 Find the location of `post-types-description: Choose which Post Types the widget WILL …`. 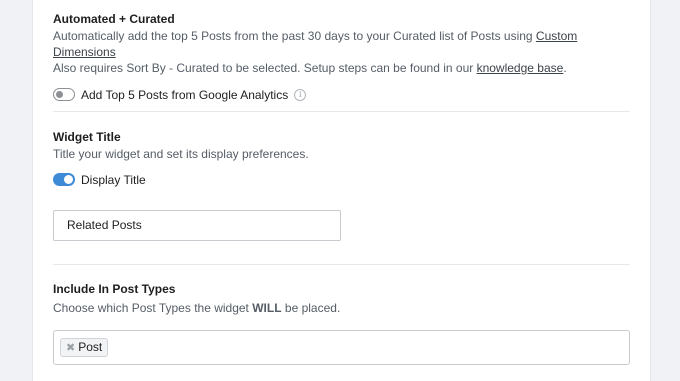

post-types-description: Choose which Post Types the widget WILL … is located at coordinates (341, 308).